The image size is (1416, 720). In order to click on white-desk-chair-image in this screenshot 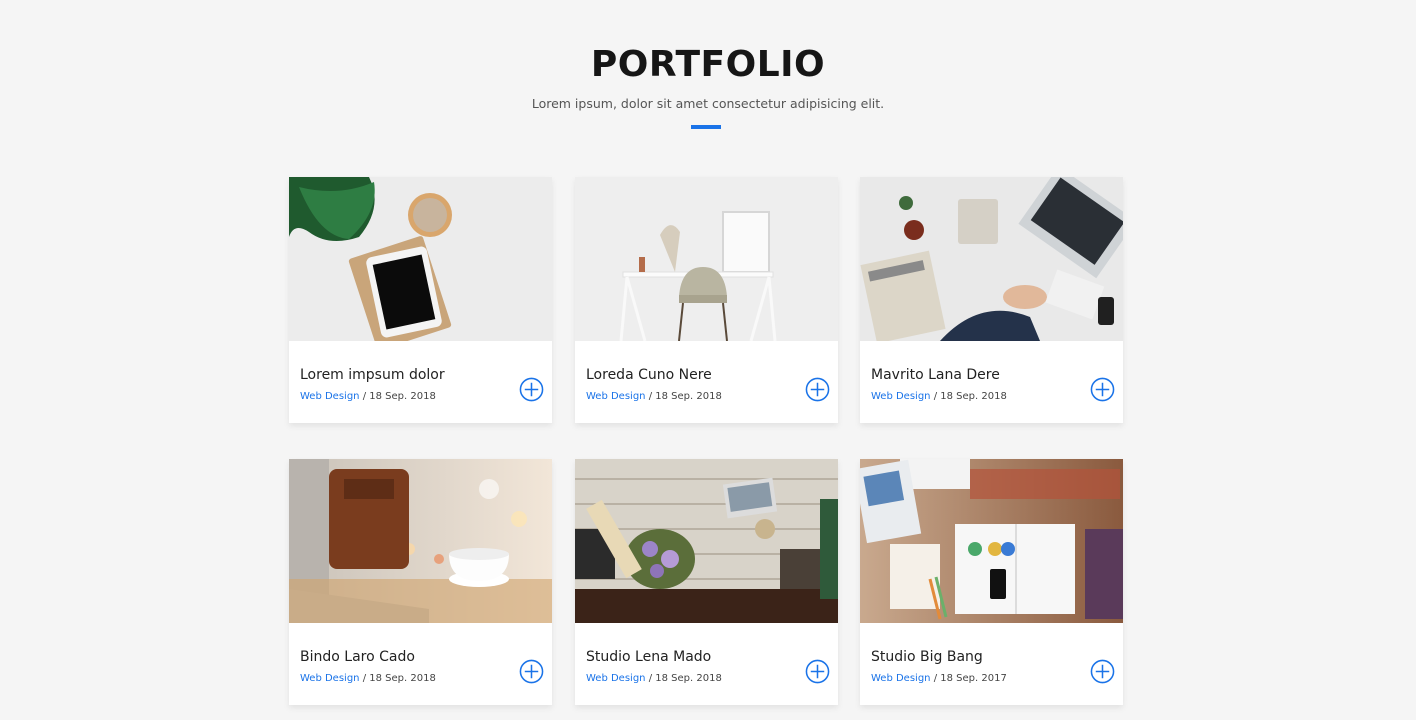, I will do `click(706, 259)`.